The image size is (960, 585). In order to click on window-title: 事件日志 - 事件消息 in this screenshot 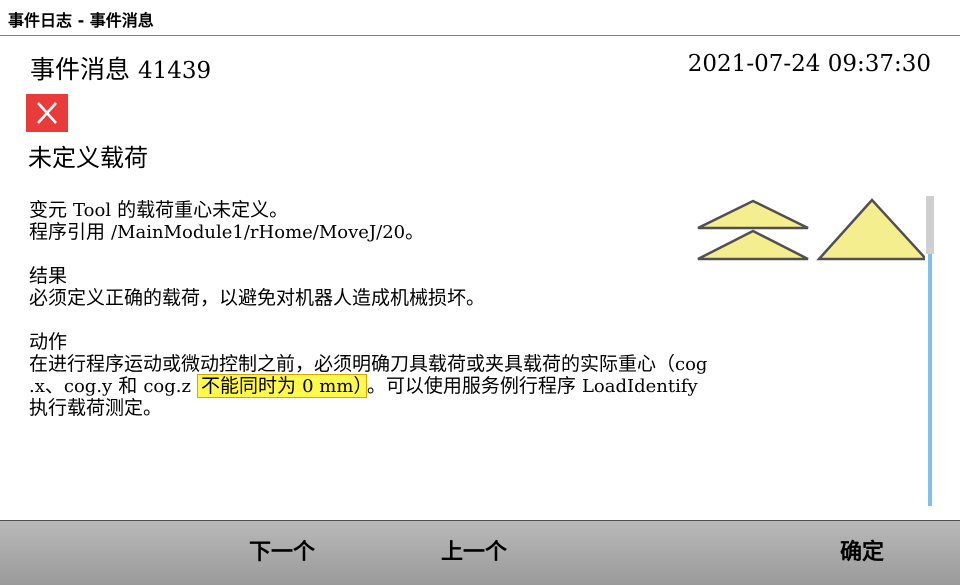, I will do `click(81, 20)`.